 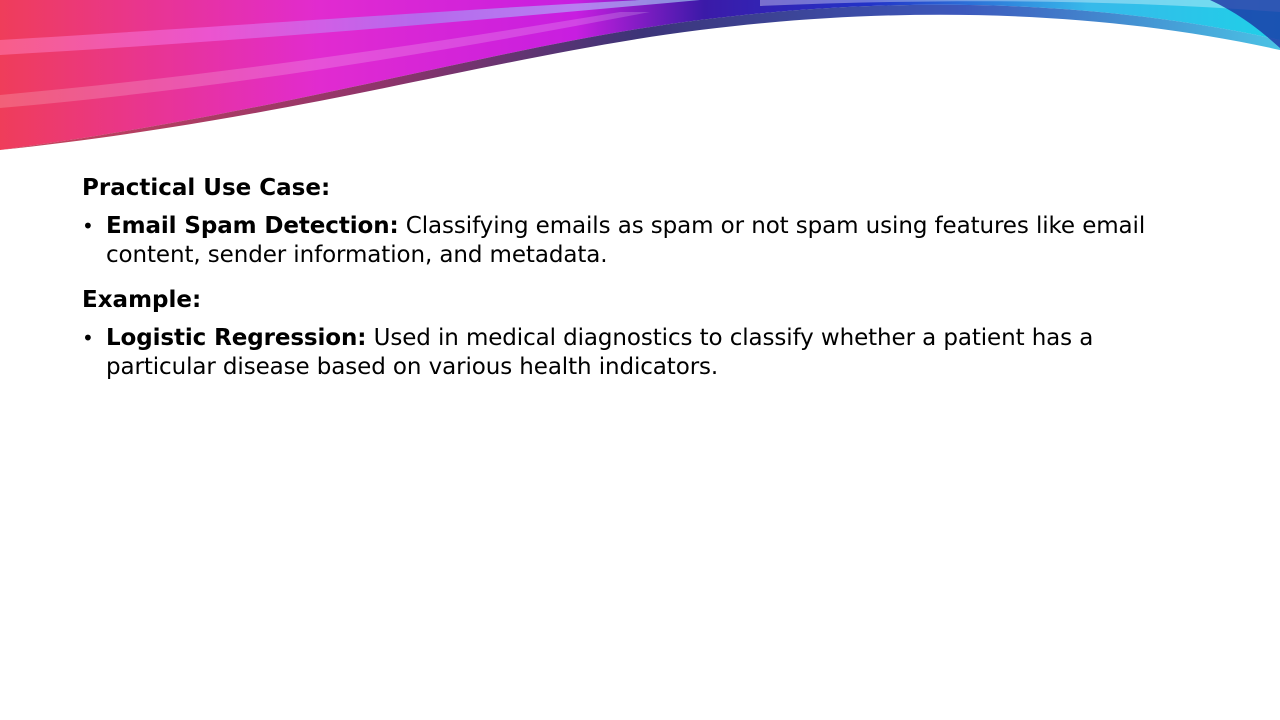 What do you see at coordinates (252, 226) in the screenshot?
I see `bullet-term: Email Spam Detection:` at bounding box center [252, 226].